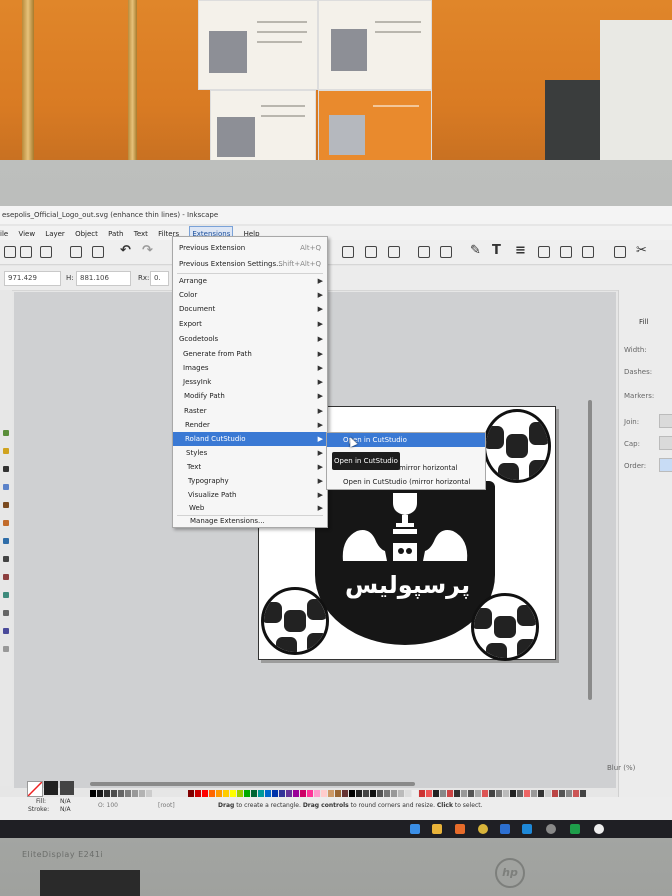  What do you see at coordinates (575, 829) in the screenshot?
I see `excel-icon` at bounding box center [575, 829].